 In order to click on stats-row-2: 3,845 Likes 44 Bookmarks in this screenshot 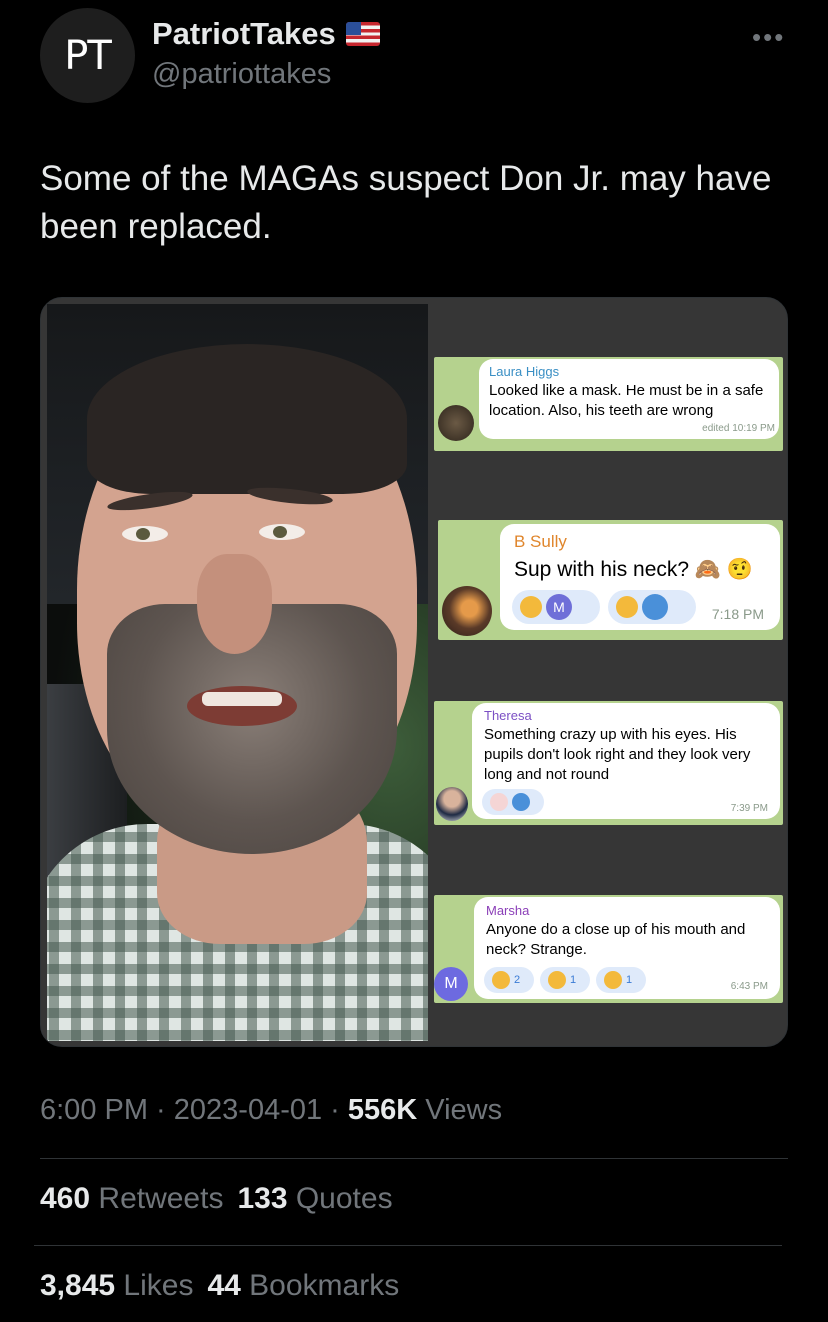, I will do `click(219, 1286)`.